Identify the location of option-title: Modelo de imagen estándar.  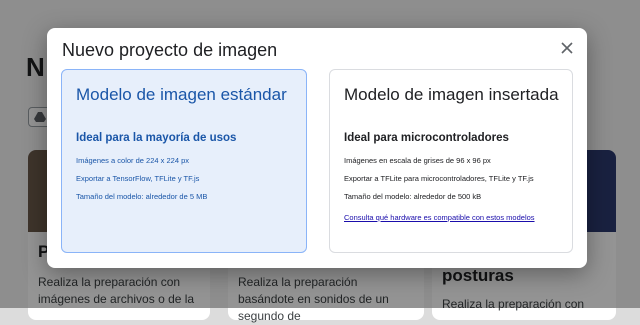
(181, 94).